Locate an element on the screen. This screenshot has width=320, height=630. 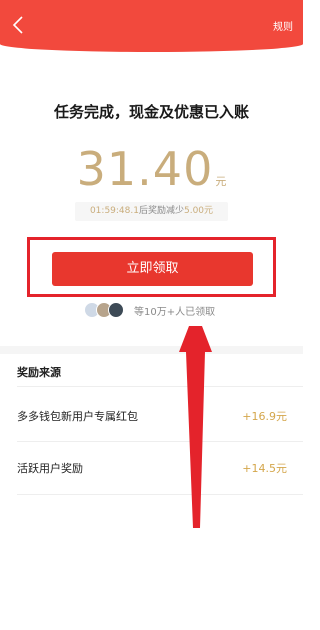
reward-value: +16.9元 is located at coordinates (264, 416).